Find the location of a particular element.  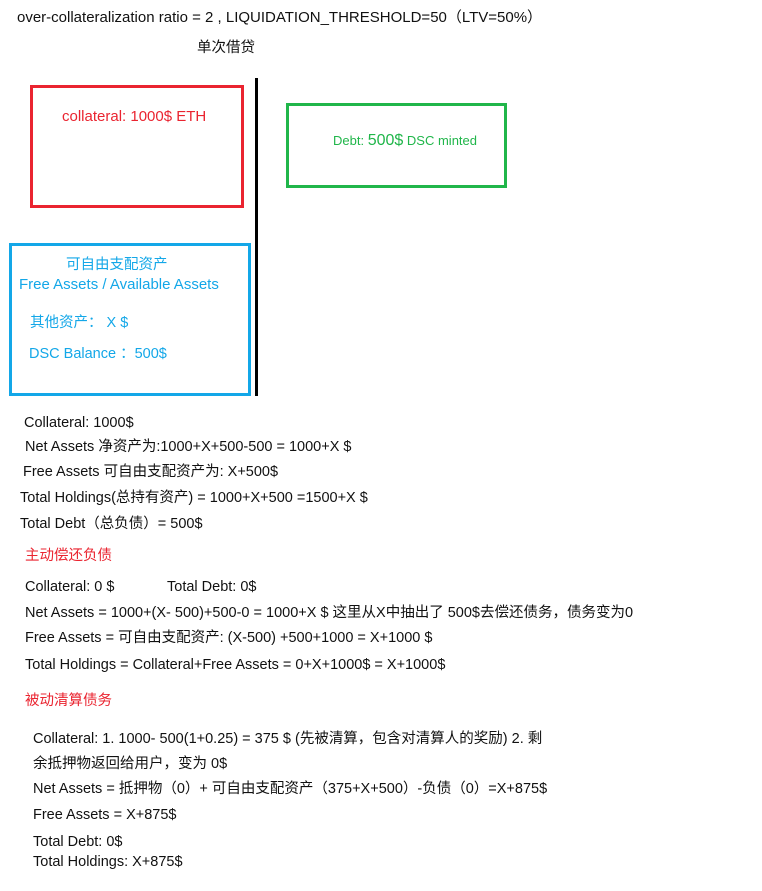

debt-suffix: DSC minted is located at coordinates (441, 140).